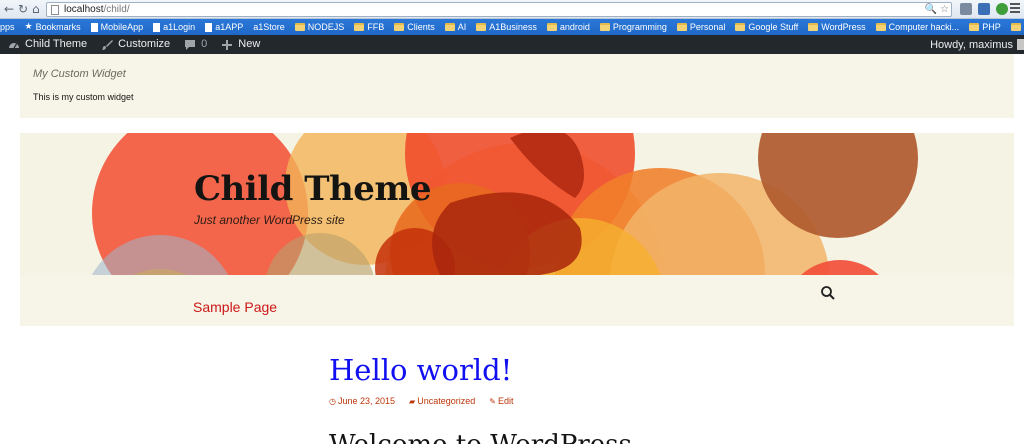 This screenshot has height=444, width=1024. I want to click on customize-link: Customize, so click(135, 44).